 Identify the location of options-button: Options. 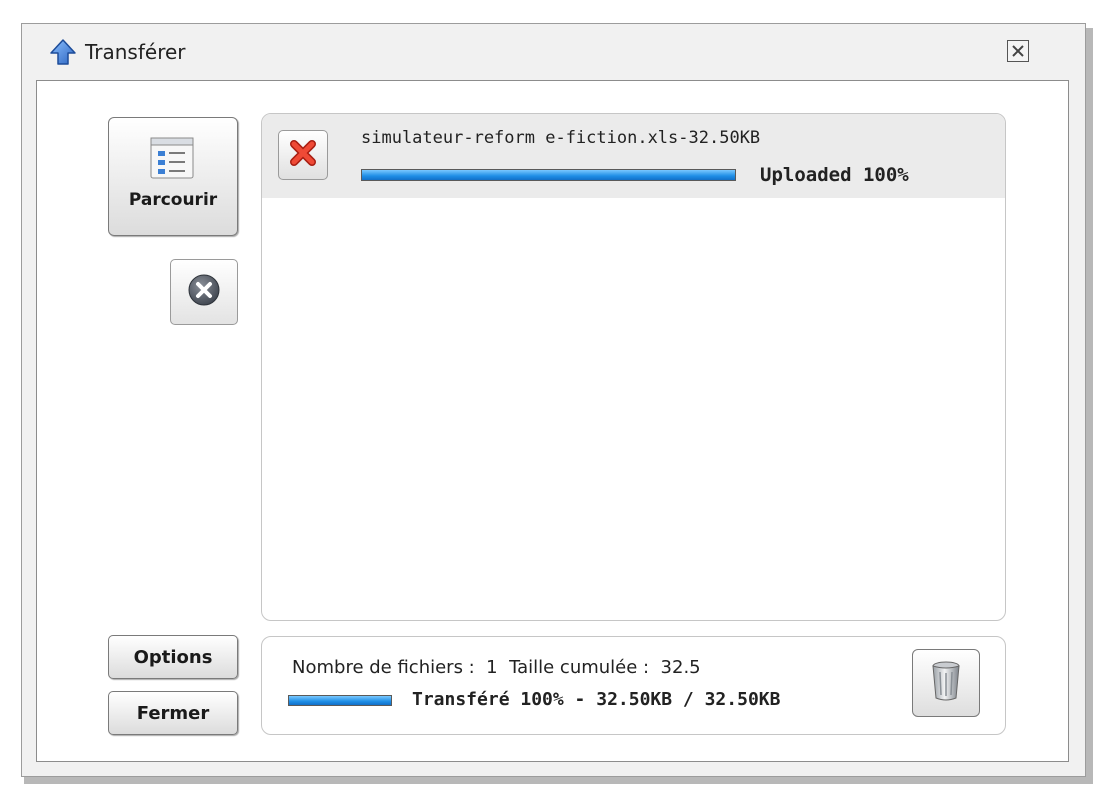
(173, 657).